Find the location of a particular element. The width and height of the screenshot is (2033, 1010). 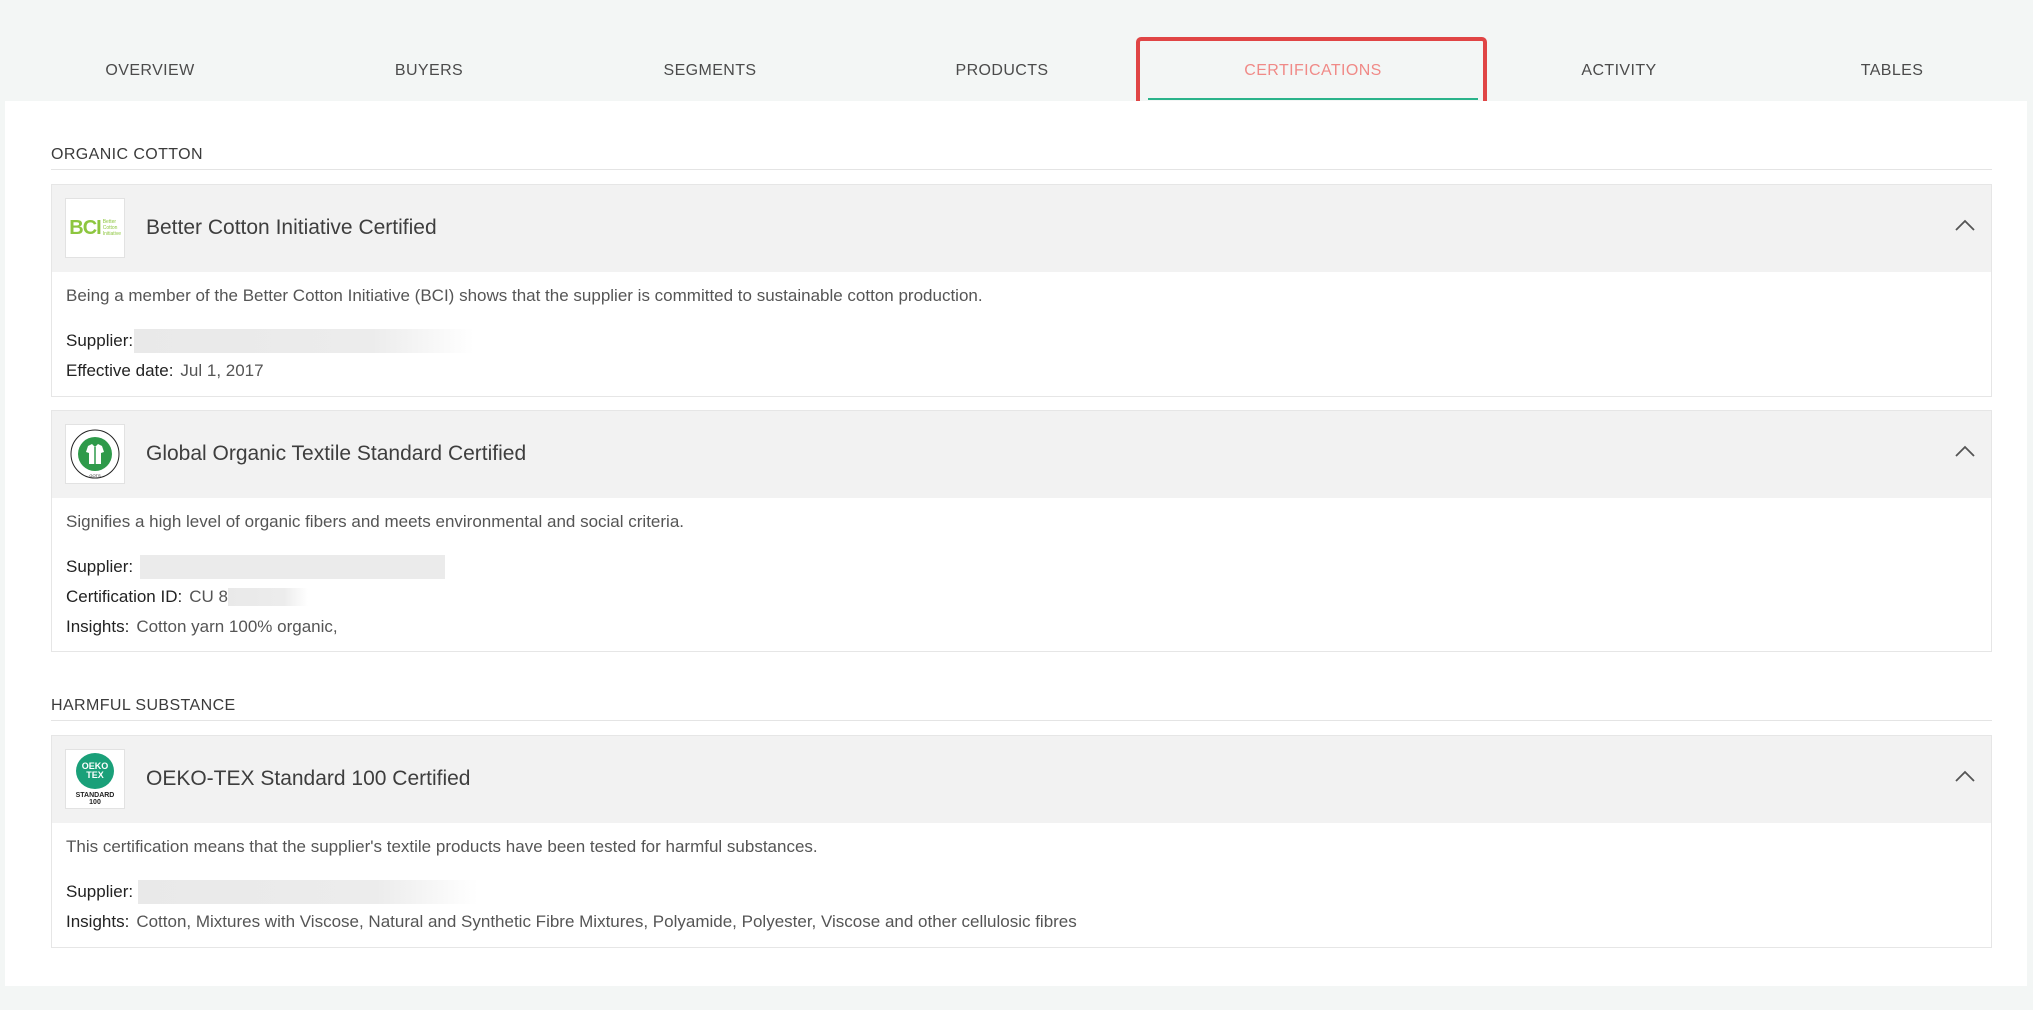

oeko-tex-logo-icon: OEKO TEX STANDARD 100 is located at coordinates (95, 779).